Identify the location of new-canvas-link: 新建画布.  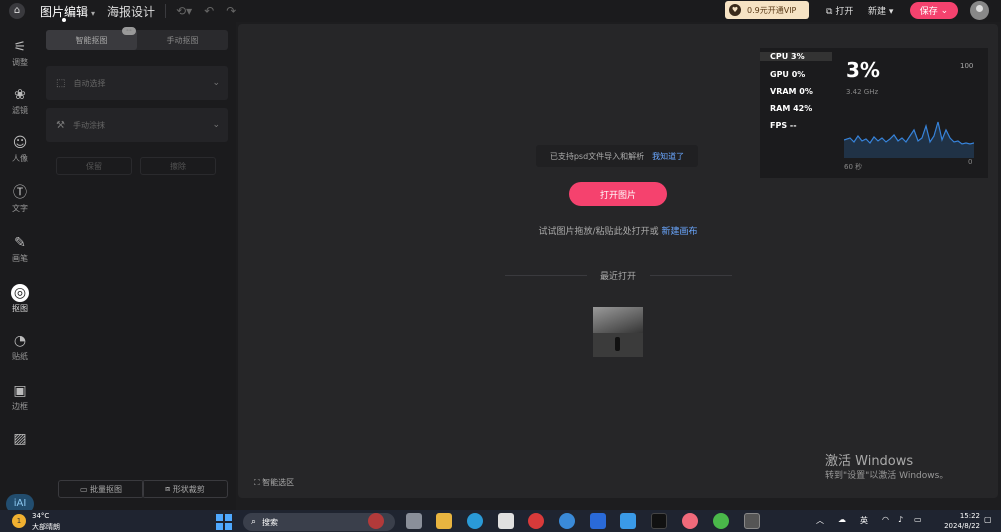
(679, 232).